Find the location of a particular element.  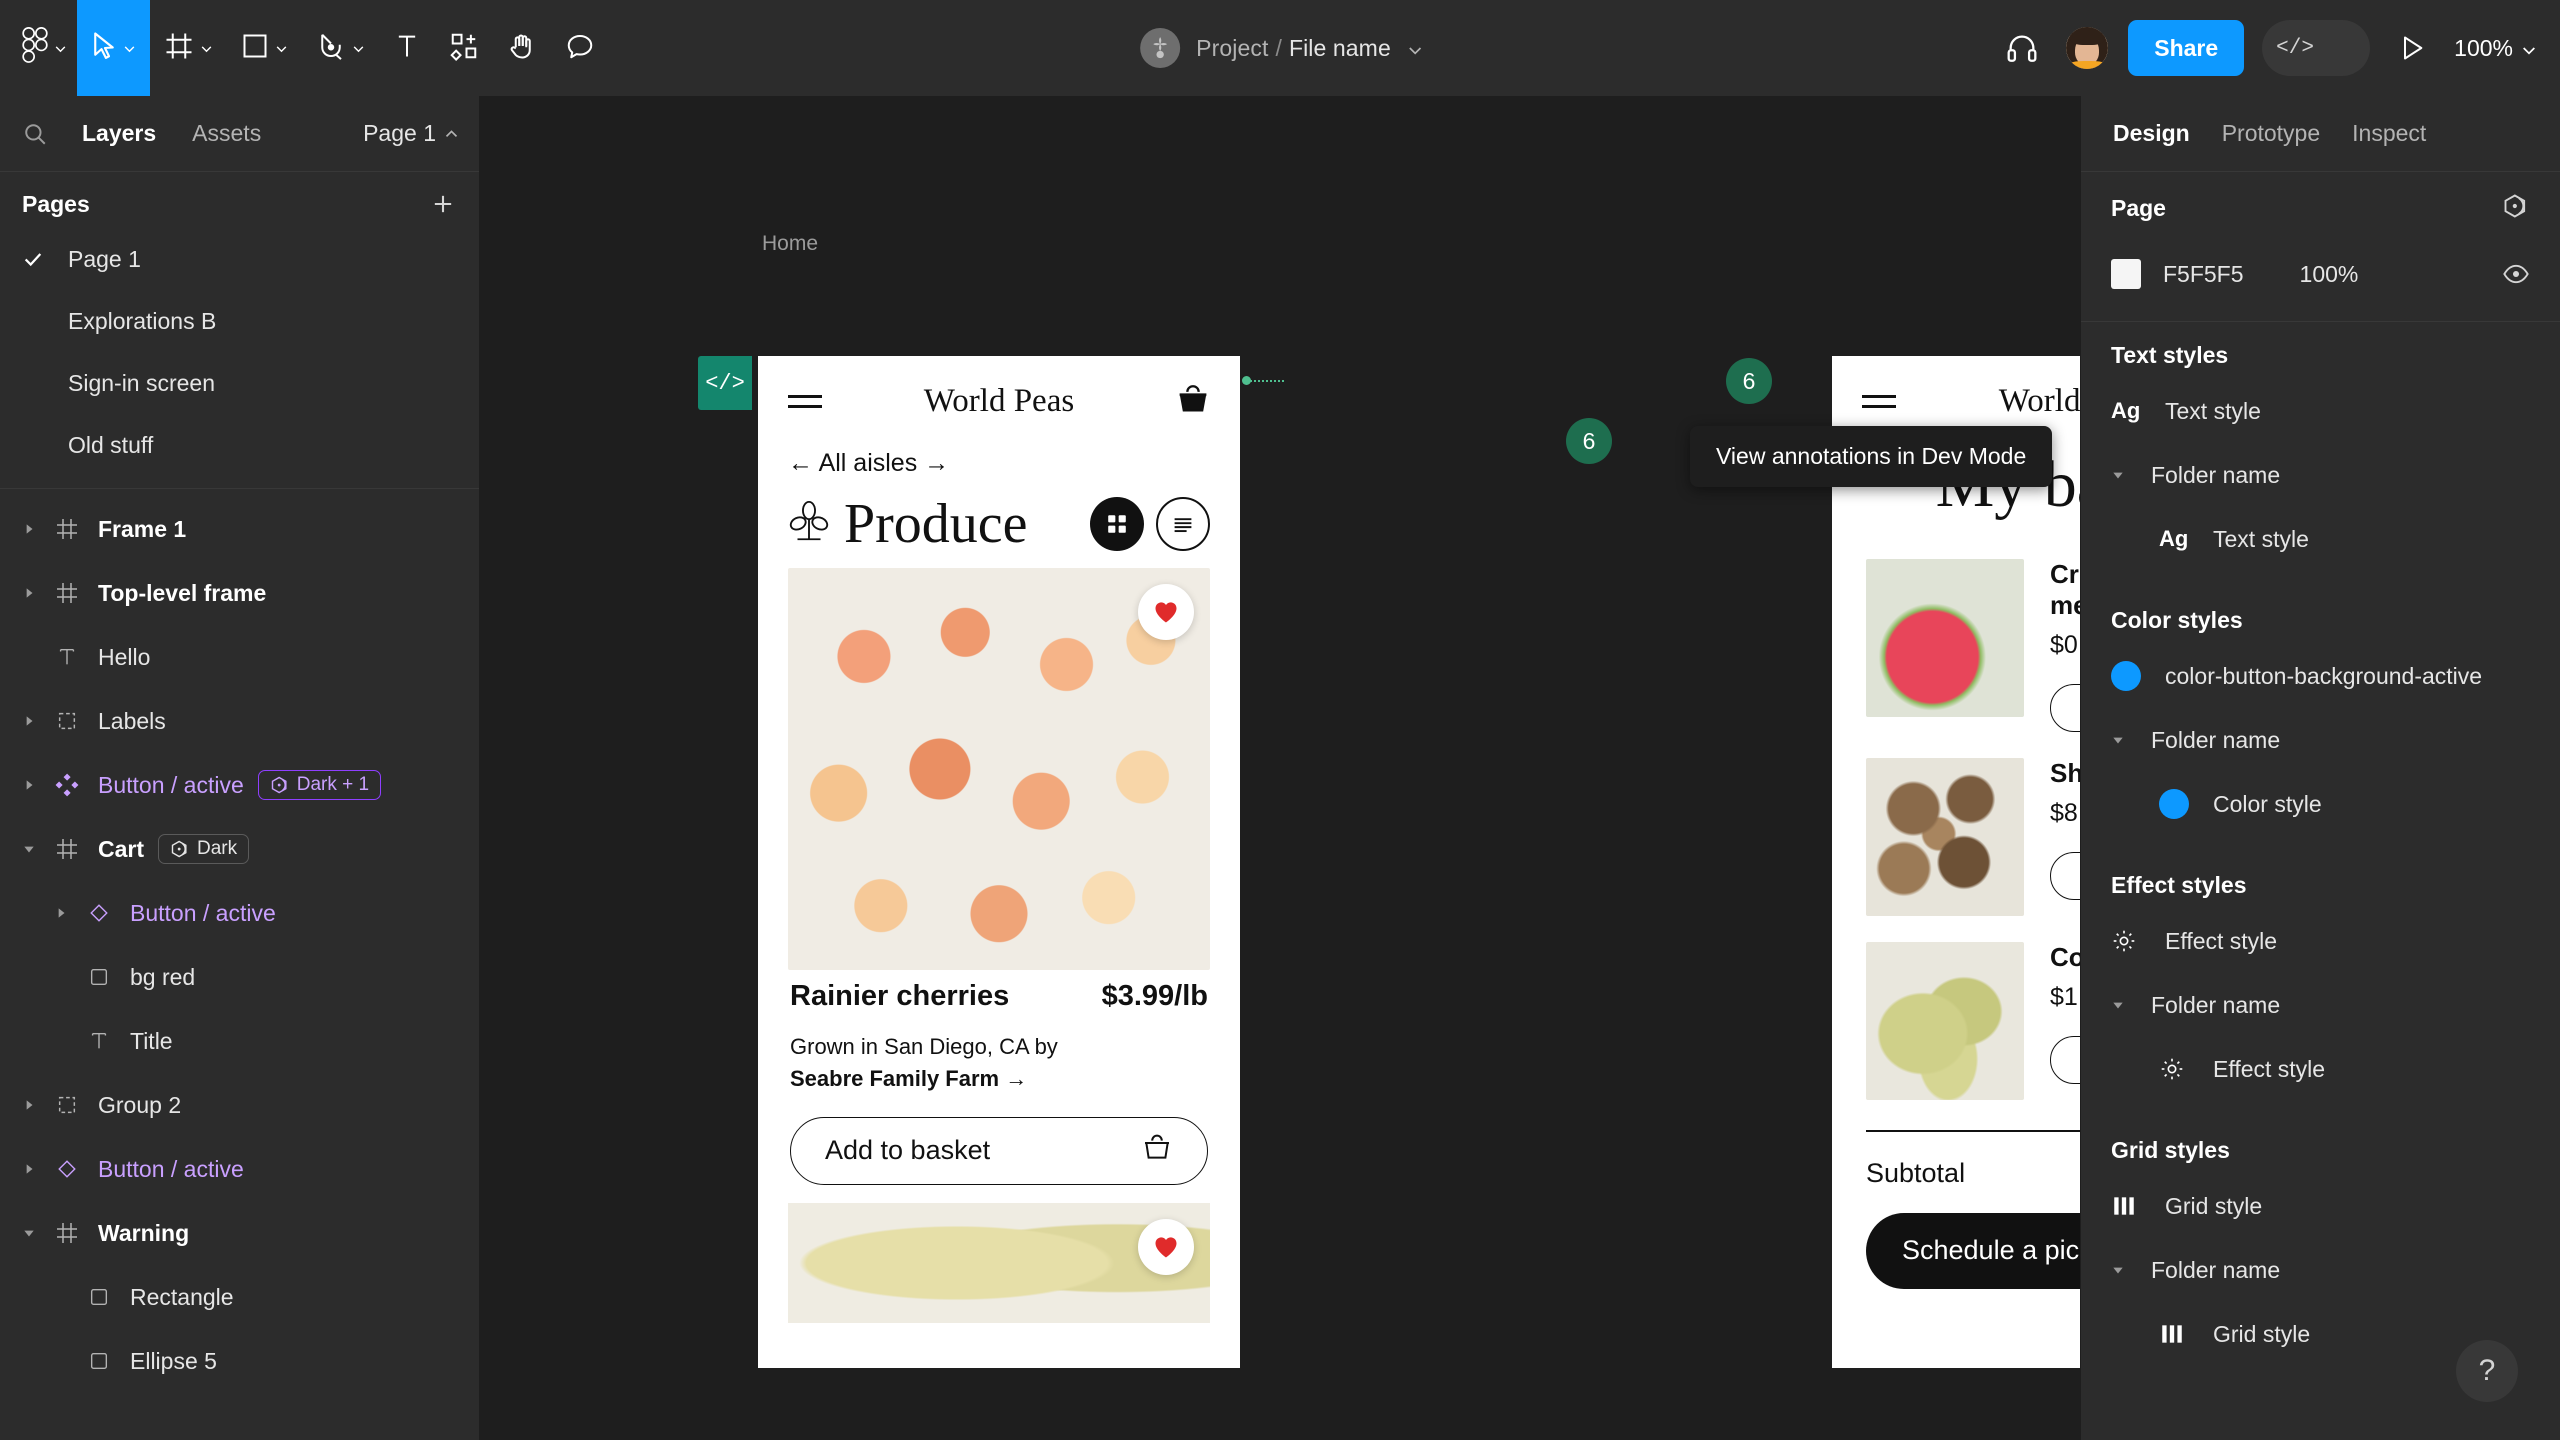

annotation-badge-6-inner: 6 is located at coordinates (1589, 441).